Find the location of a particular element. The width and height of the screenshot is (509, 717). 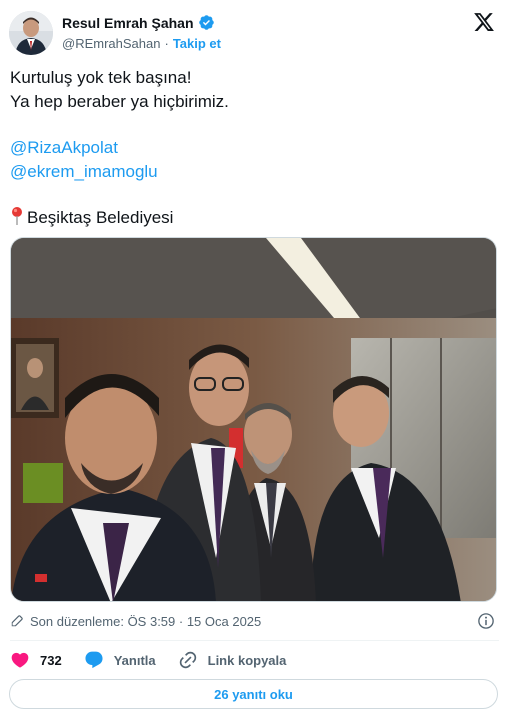

pencil-icon is located at coordinates (17, 621).